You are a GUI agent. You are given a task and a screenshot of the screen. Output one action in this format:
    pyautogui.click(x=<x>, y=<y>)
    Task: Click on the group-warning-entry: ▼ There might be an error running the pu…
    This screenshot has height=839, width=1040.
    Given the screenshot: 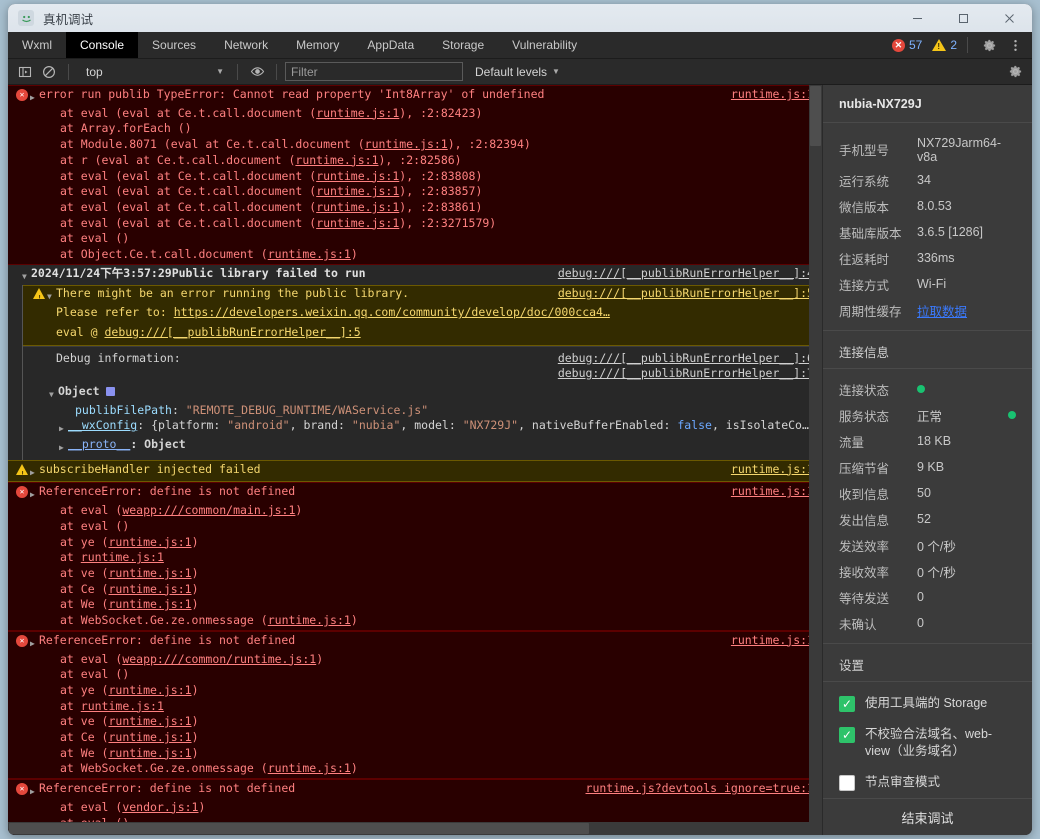 What is the action you would take?
    pyautogui.click(x=422, y=315)
    